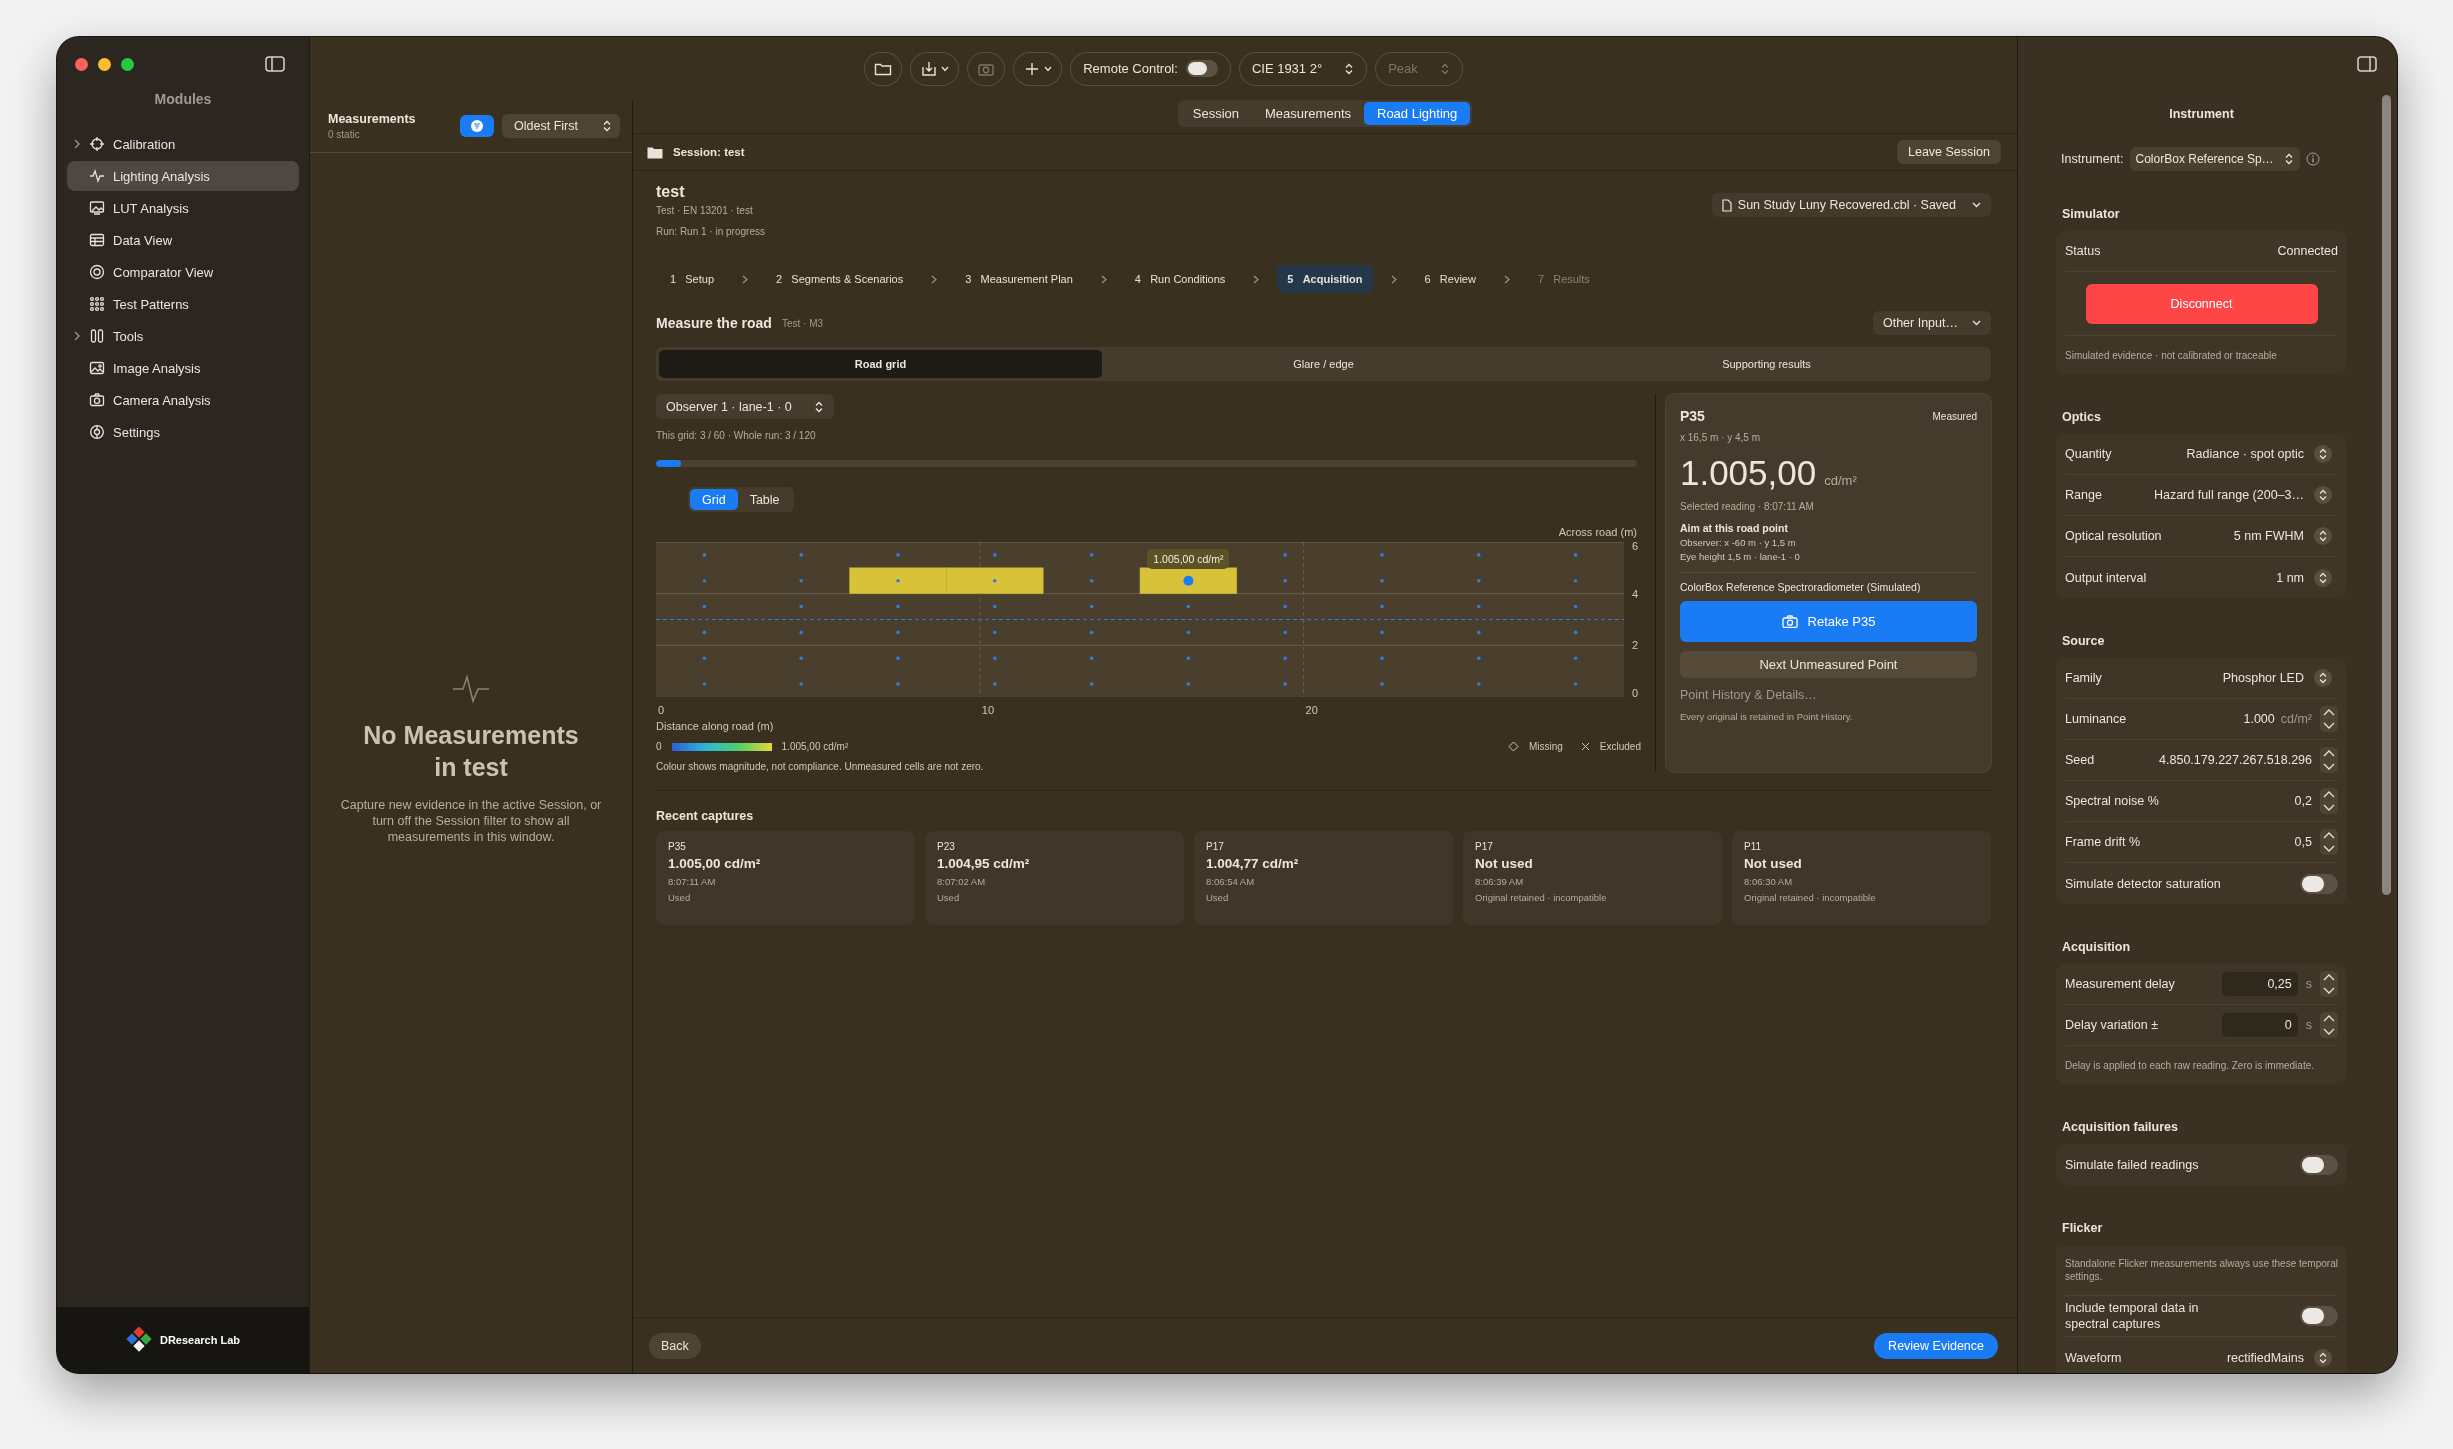 This screenshot has width=2453, height=1449. Describe the element at coordinates (1019, 279) in the screenshot. I see `step-tab: 3 Measurement Plan` at that location.